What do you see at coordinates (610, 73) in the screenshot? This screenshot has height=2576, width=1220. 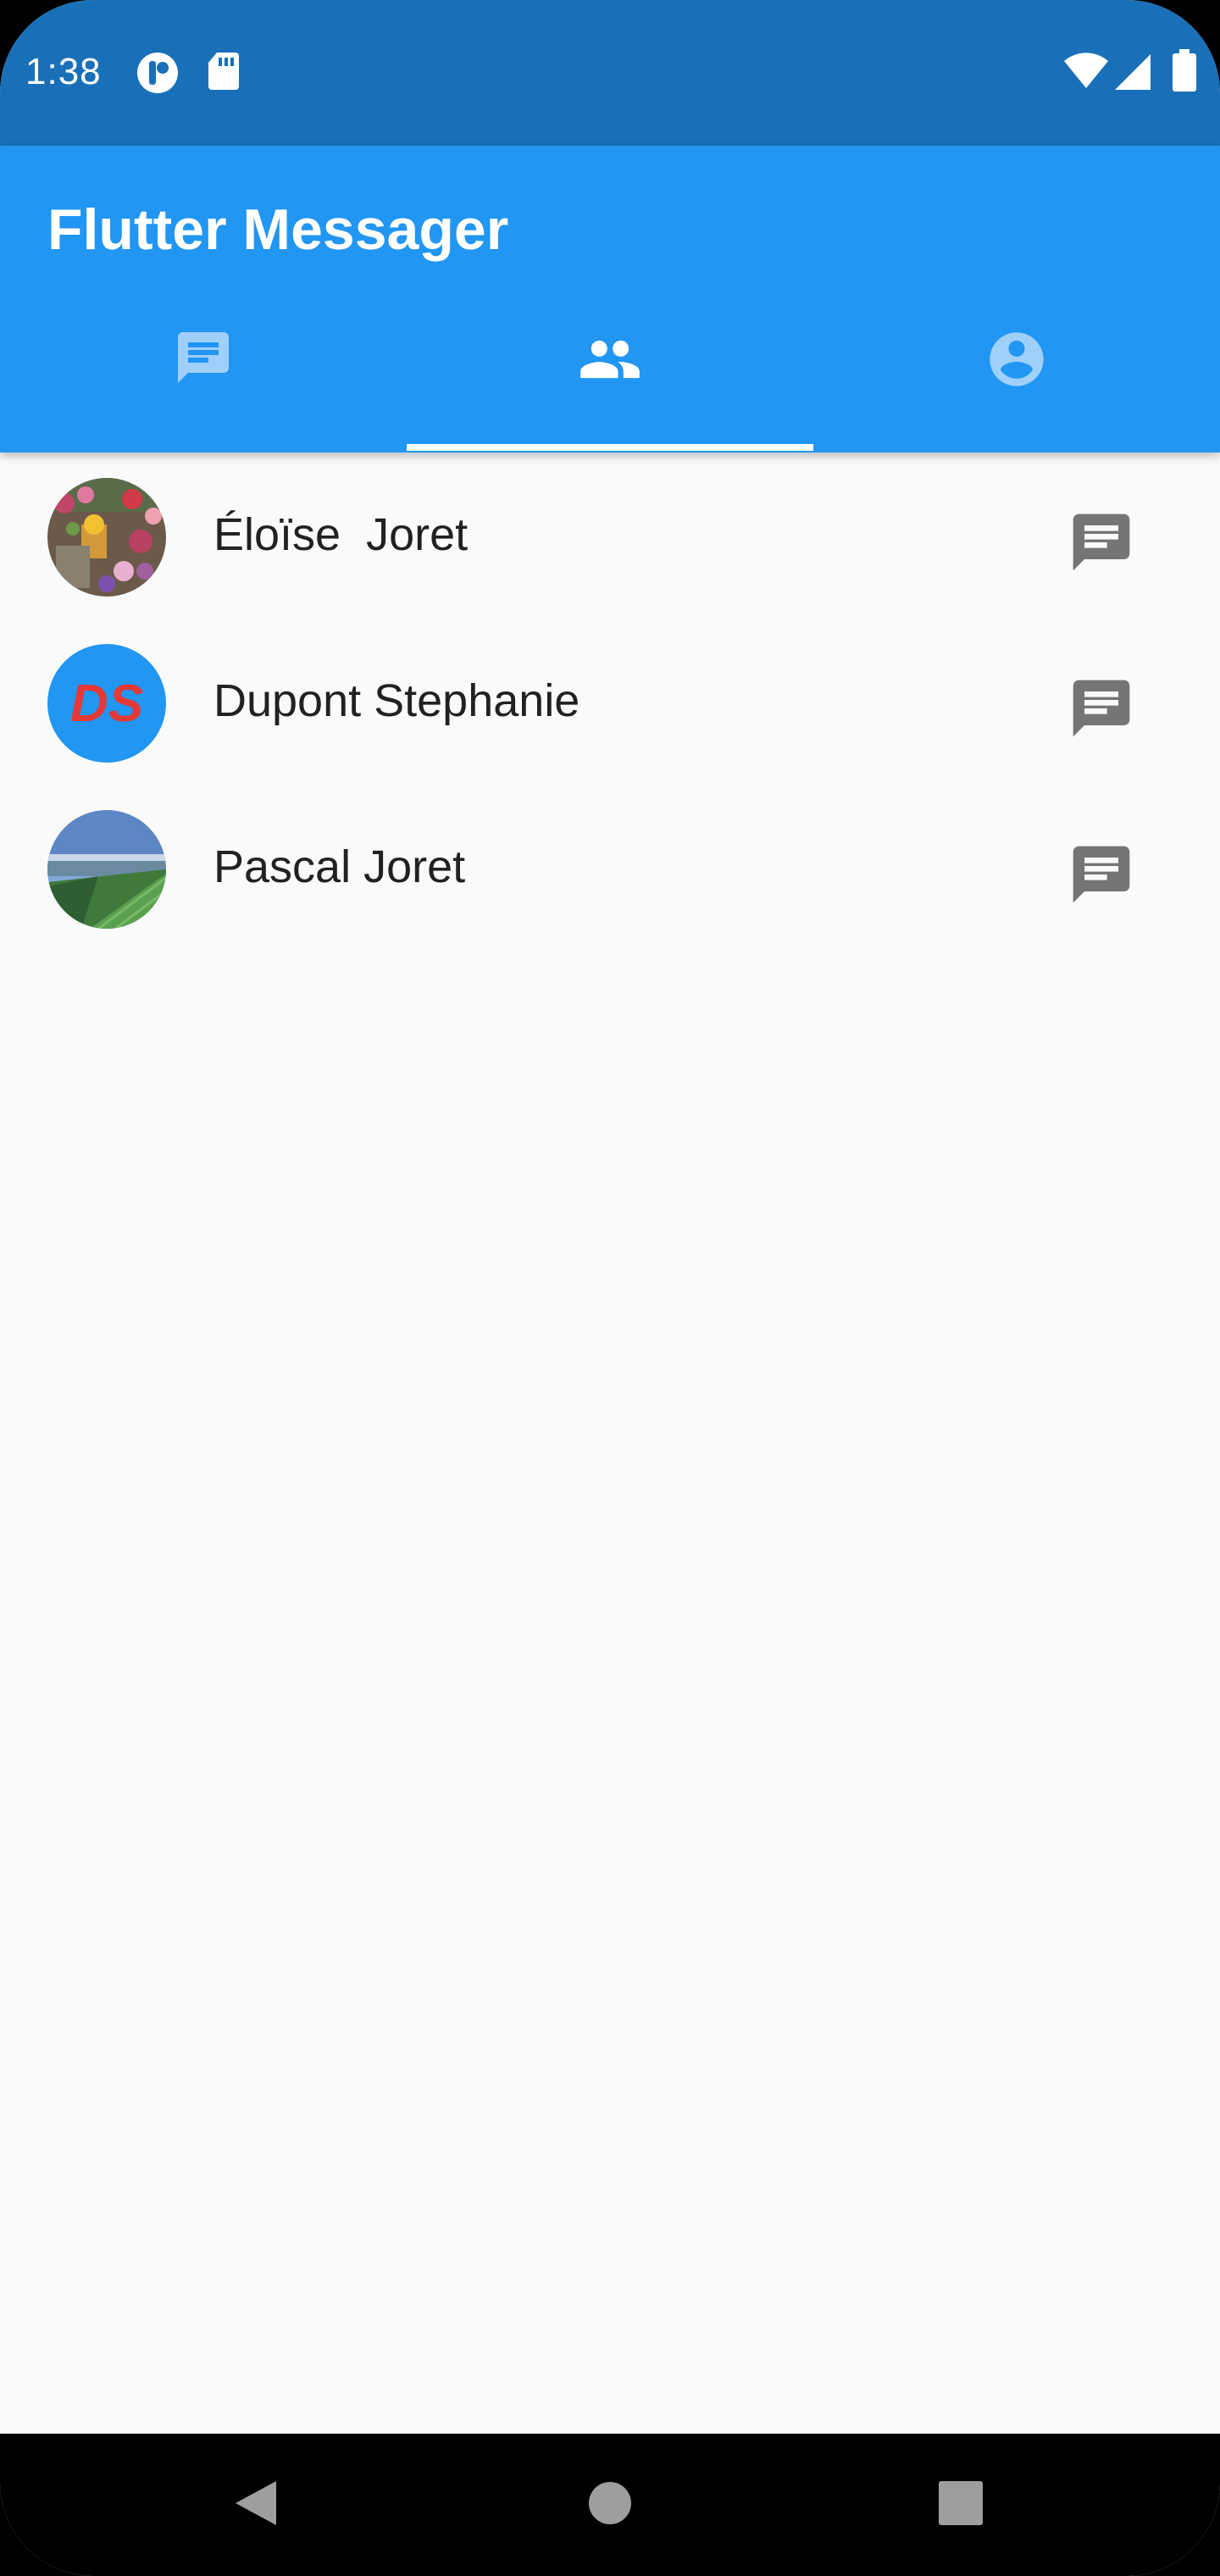 I see `status-bar: 1:38` at bounding box center [610, 73].